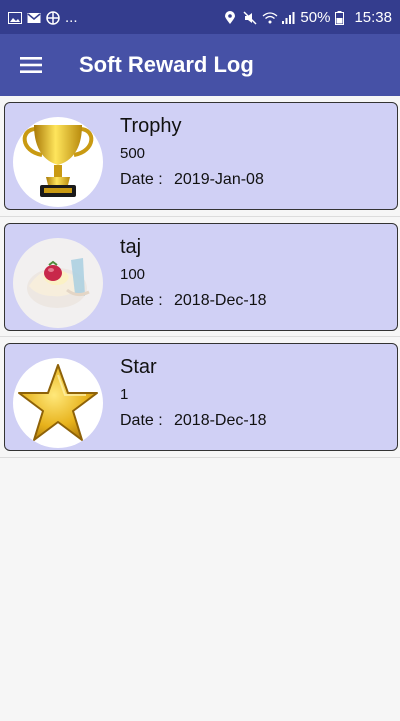 The image size is (400, 721). I want to click on reward-card: taj 100 Date : 2018-Dec-18, so click(201, 276).